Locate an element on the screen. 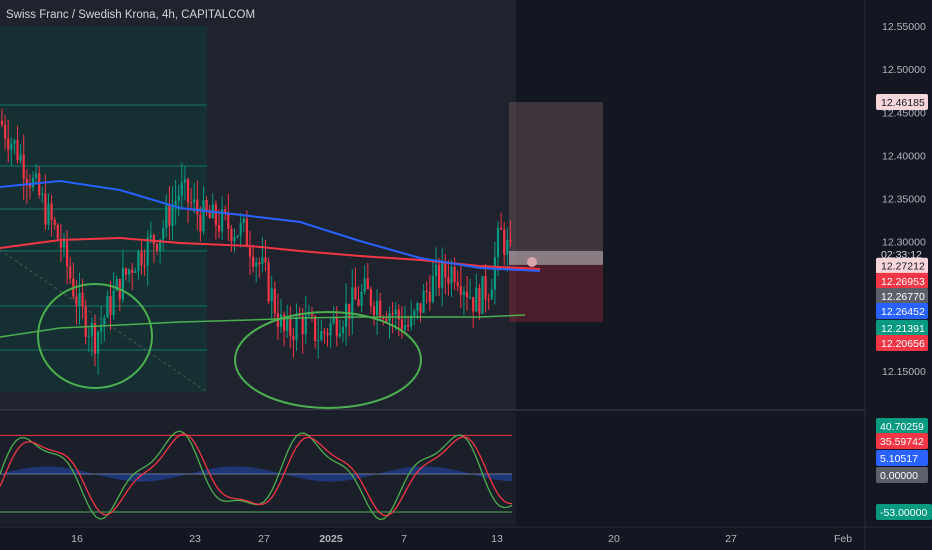 The image size is (932, 550). price-label-text: 12.27212 is located at coordinates (903, 267).